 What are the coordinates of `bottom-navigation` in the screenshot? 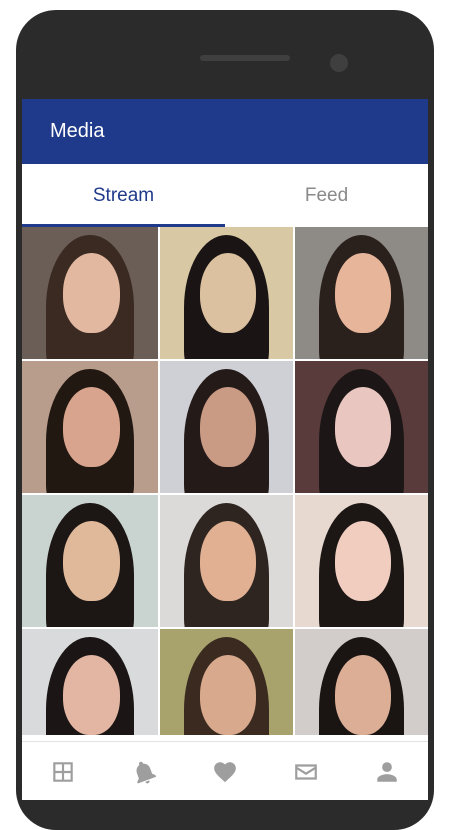 It's located at (225, 770).